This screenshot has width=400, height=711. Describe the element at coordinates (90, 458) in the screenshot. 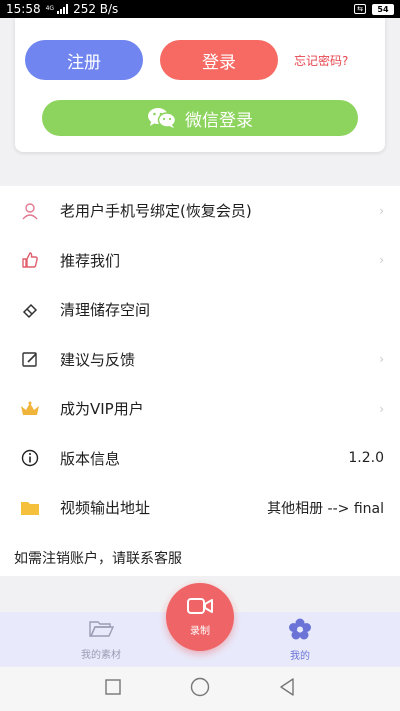

I see `menu-item-label: 版本信息` at that location.